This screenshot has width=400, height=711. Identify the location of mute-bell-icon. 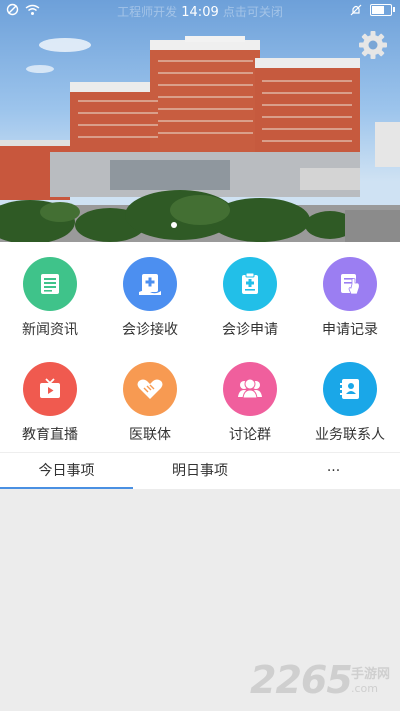
(356, 10).